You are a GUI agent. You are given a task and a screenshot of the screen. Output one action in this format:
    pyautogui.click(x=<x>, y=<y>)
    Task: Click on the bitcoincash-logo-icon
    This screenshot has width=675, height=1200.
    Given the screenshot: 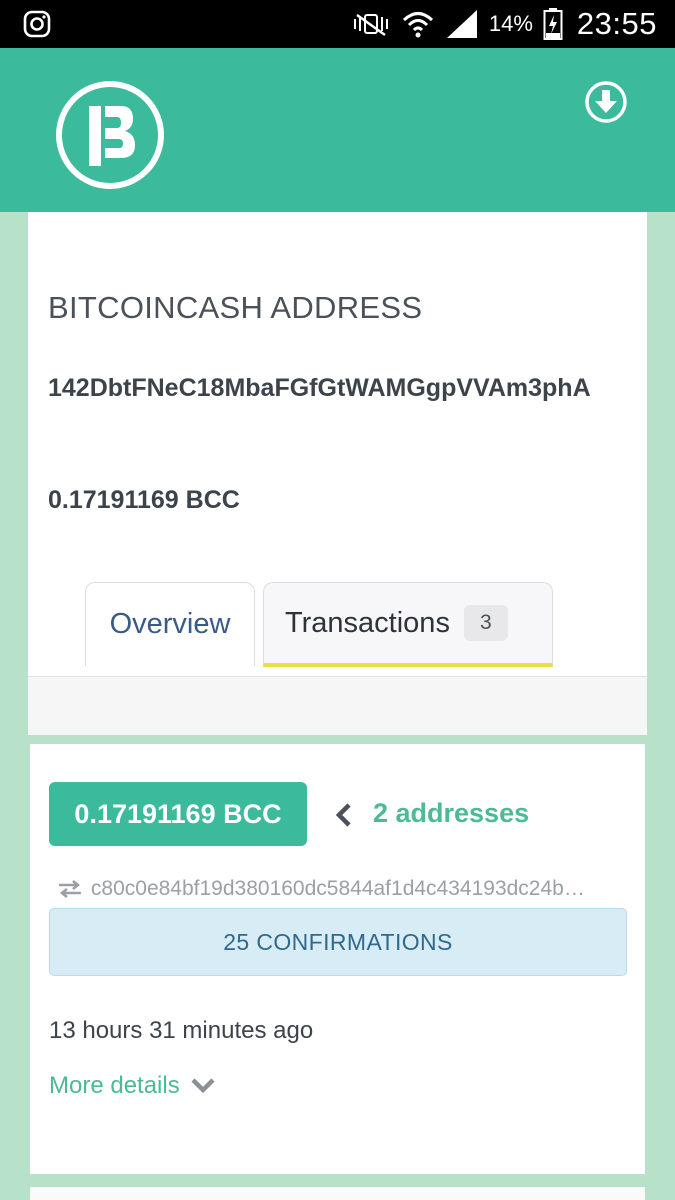 What is the action you would take?
    pyautogui.click(x=110, y=135)
    